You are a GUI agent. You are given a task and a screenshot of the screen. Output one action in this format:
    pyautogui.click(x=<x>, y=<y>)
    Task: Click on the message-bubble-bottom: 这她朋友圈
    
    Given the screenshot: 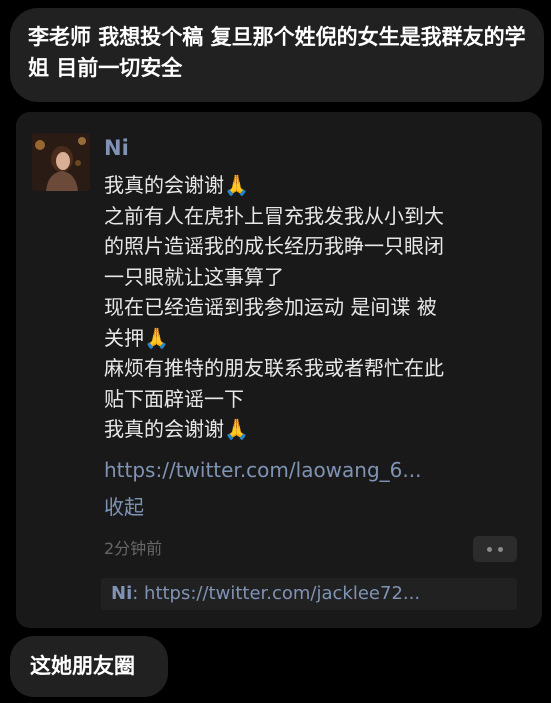 What is the action you would take?
    pyautogui.click(x=89, y=666)
    